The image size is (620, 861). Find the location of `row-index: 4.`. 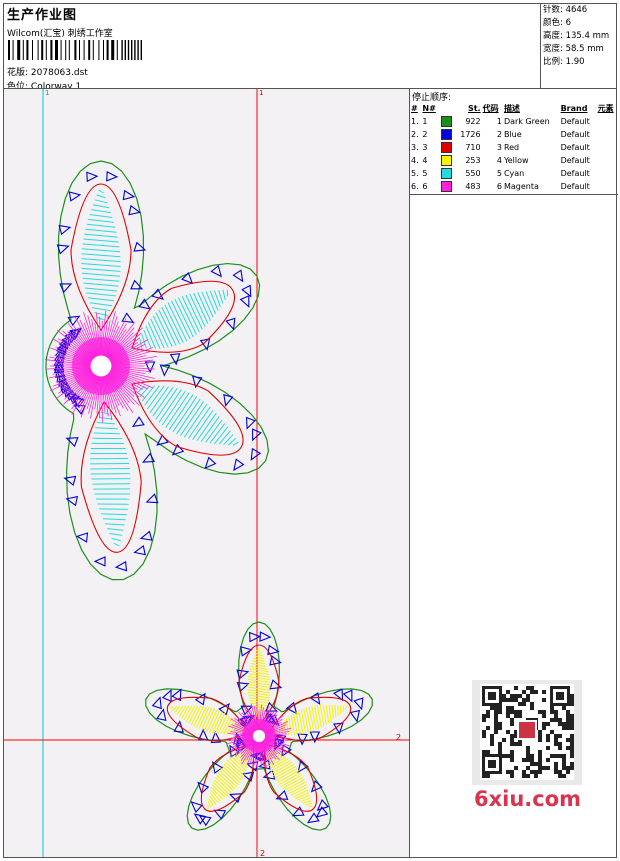

row-index: 4. is located at coordinates (415, 160).